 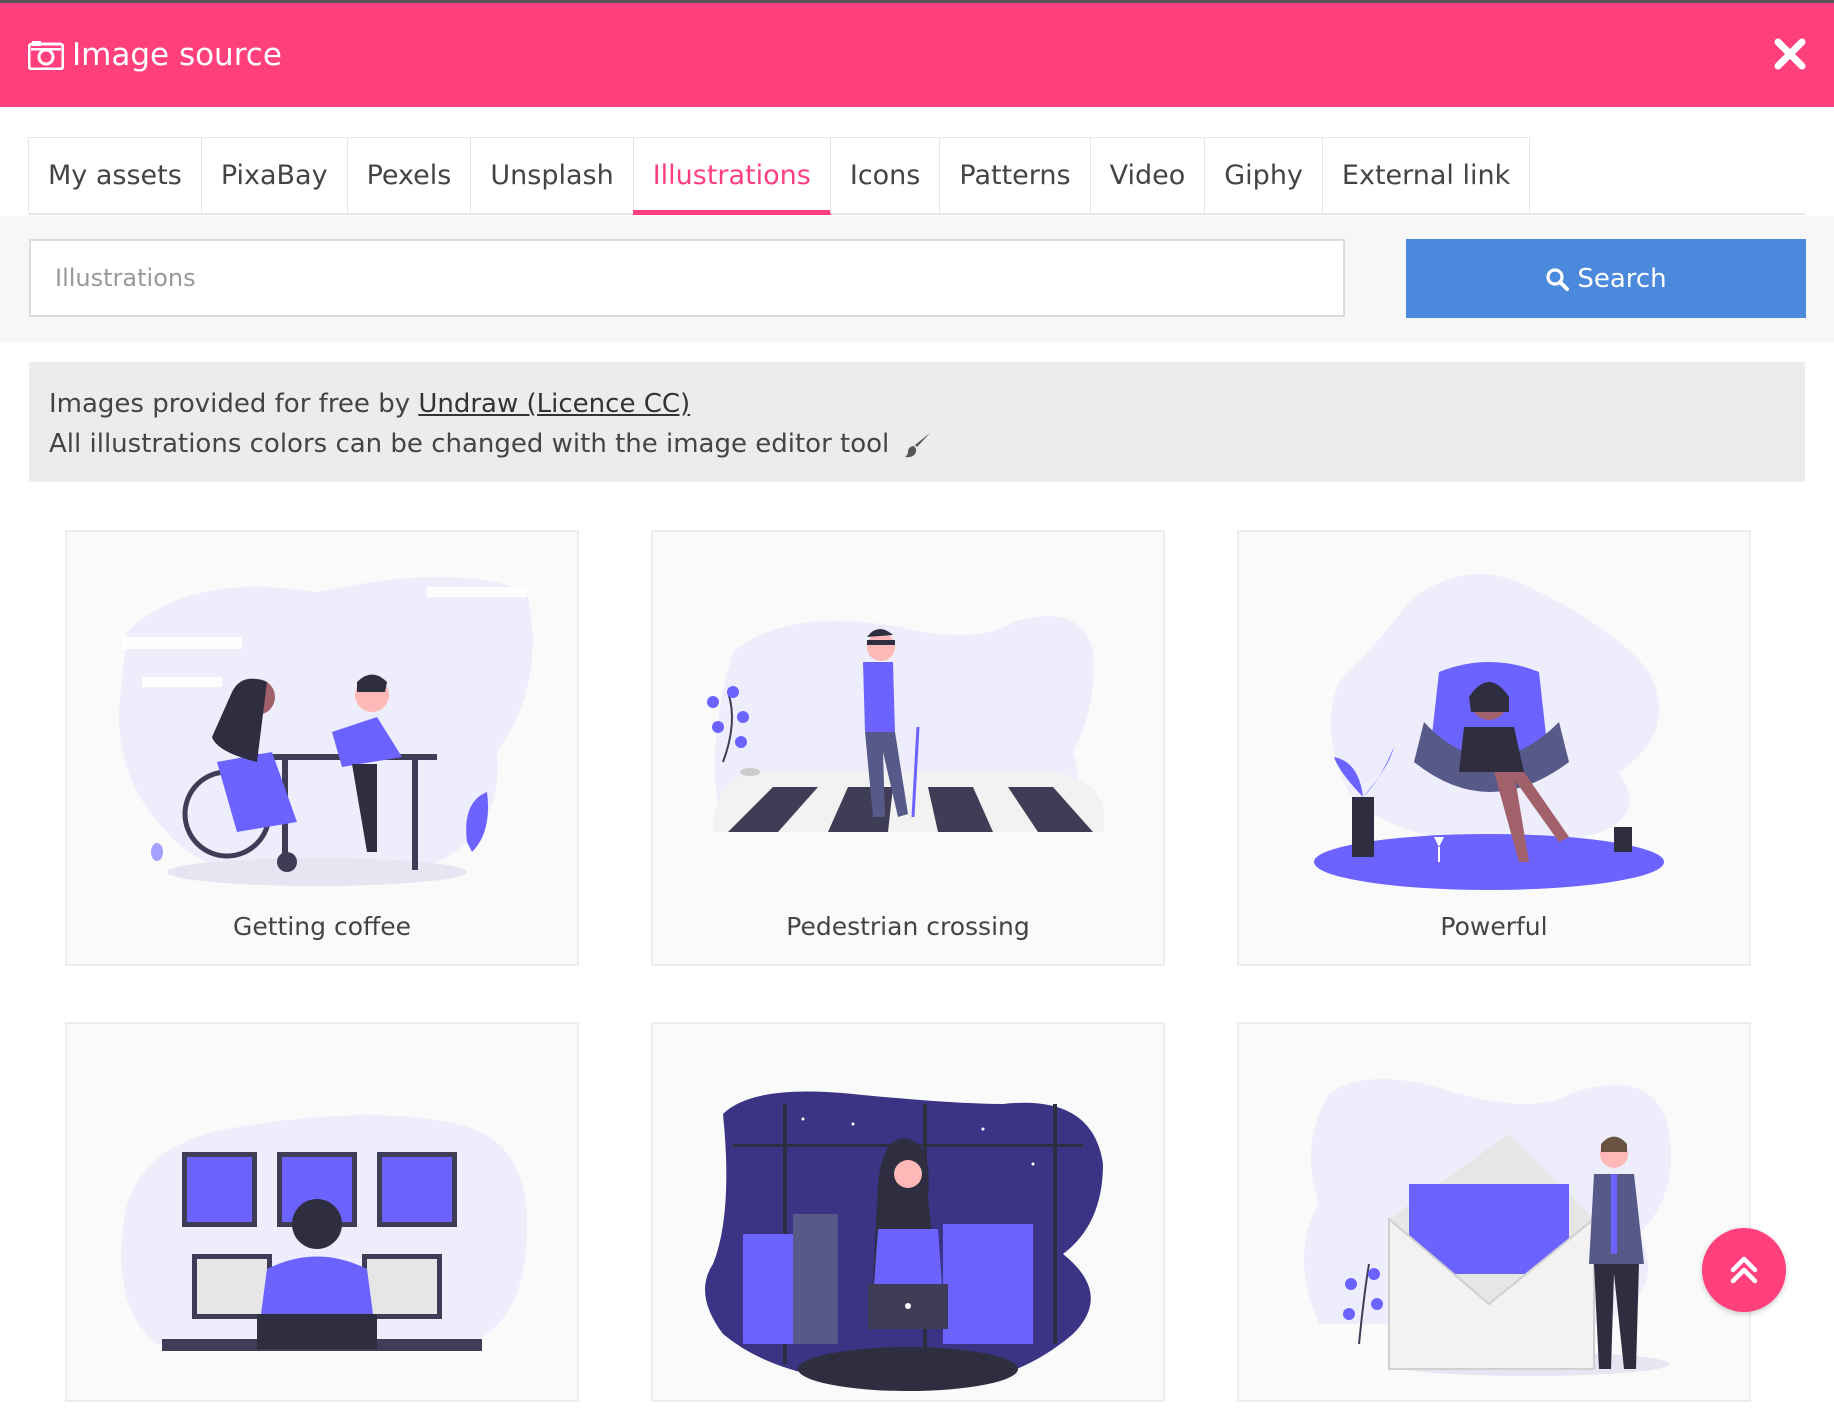 I want to click on illustration-card: Powerful, so click(x=1494, y=748).